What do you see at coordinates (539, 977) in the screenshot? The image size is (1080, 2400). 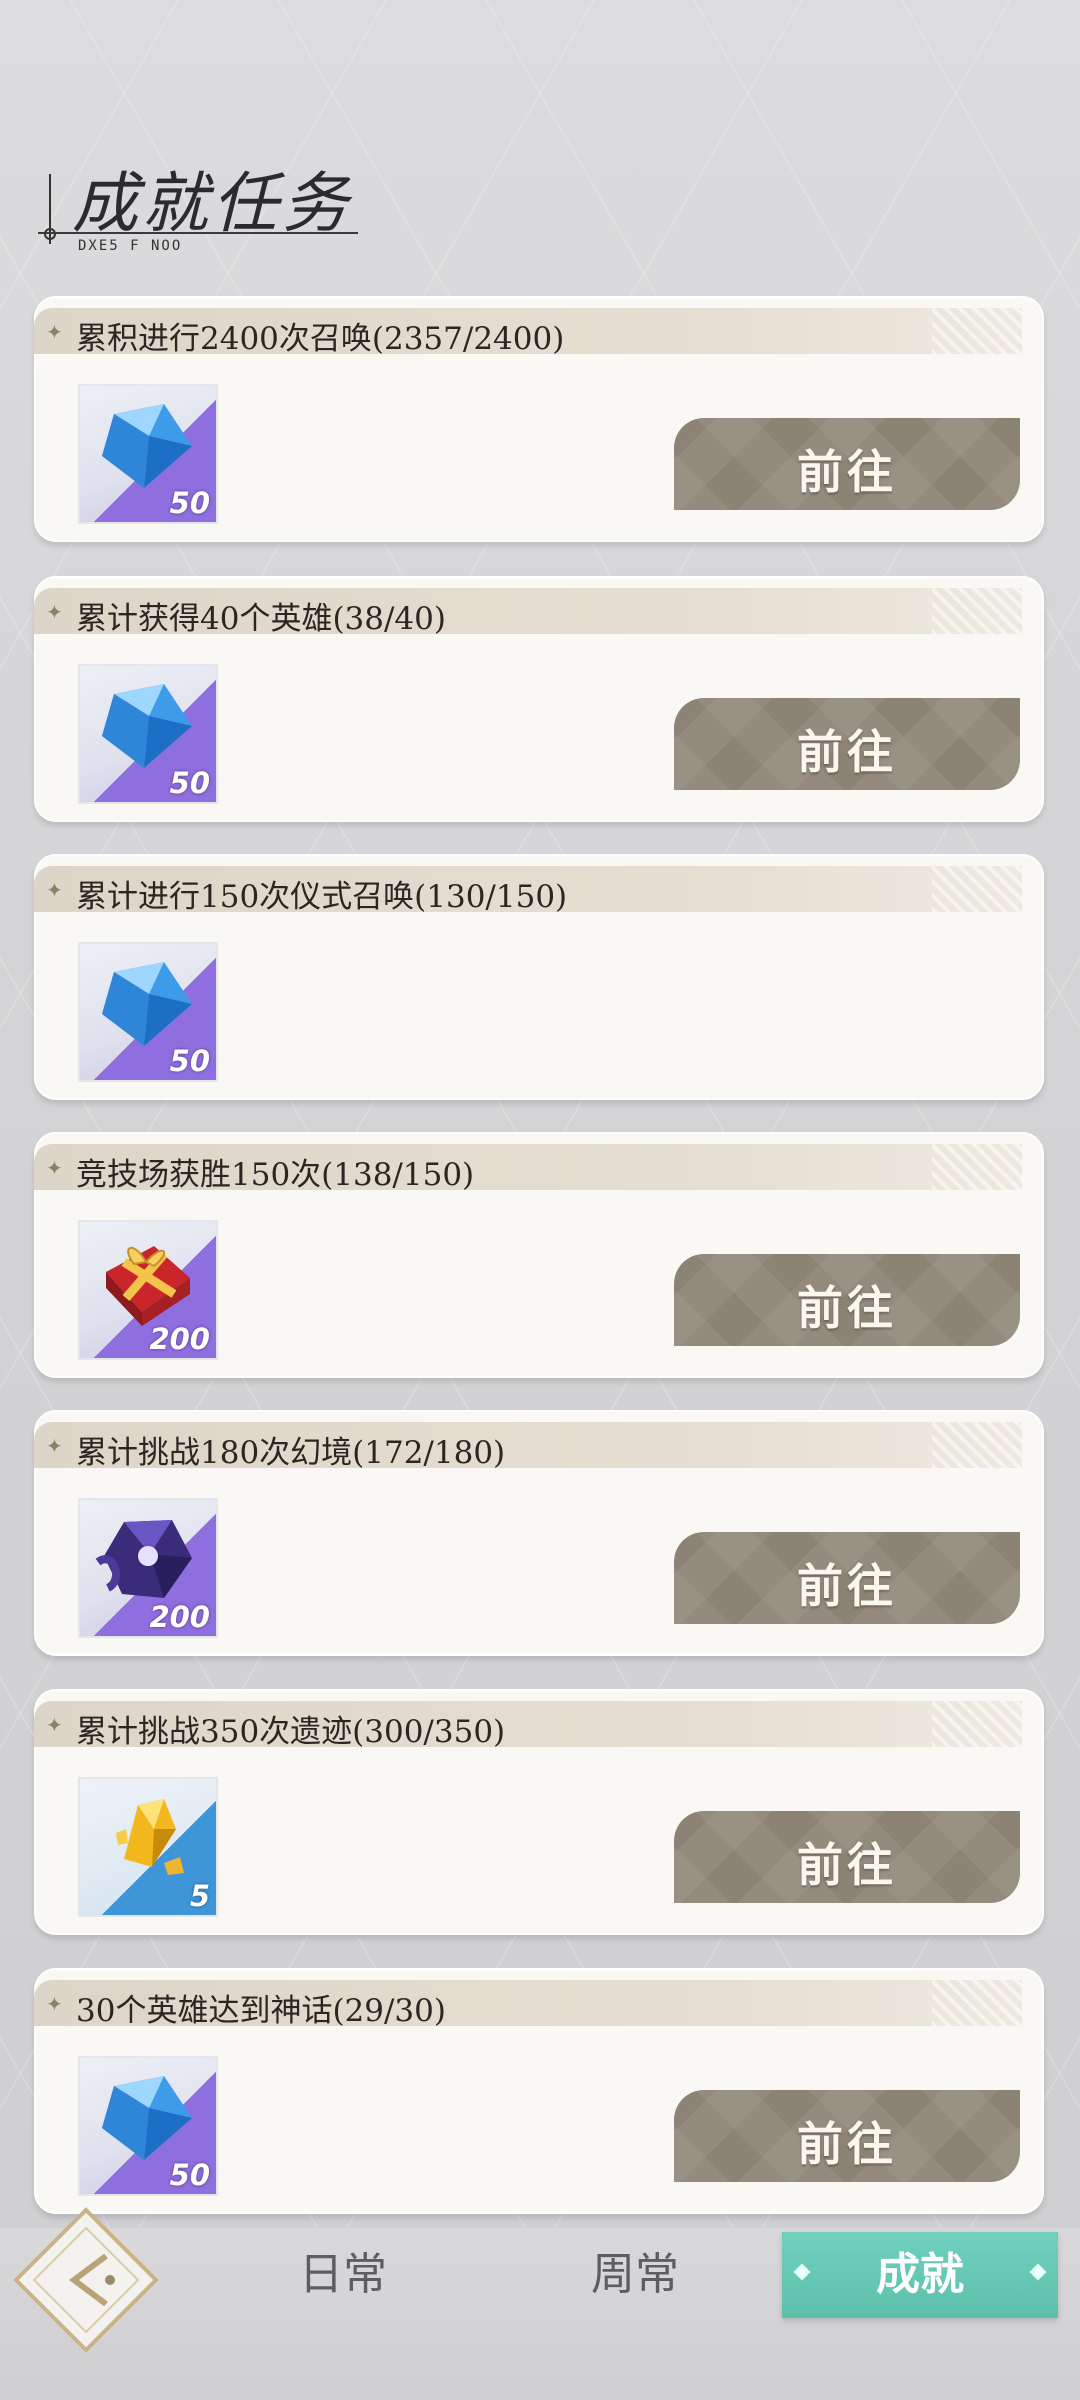 I see `task-card: ✦ 累计进行150次仪式召唤(130/150) 50` at bounding box center [539, 977].